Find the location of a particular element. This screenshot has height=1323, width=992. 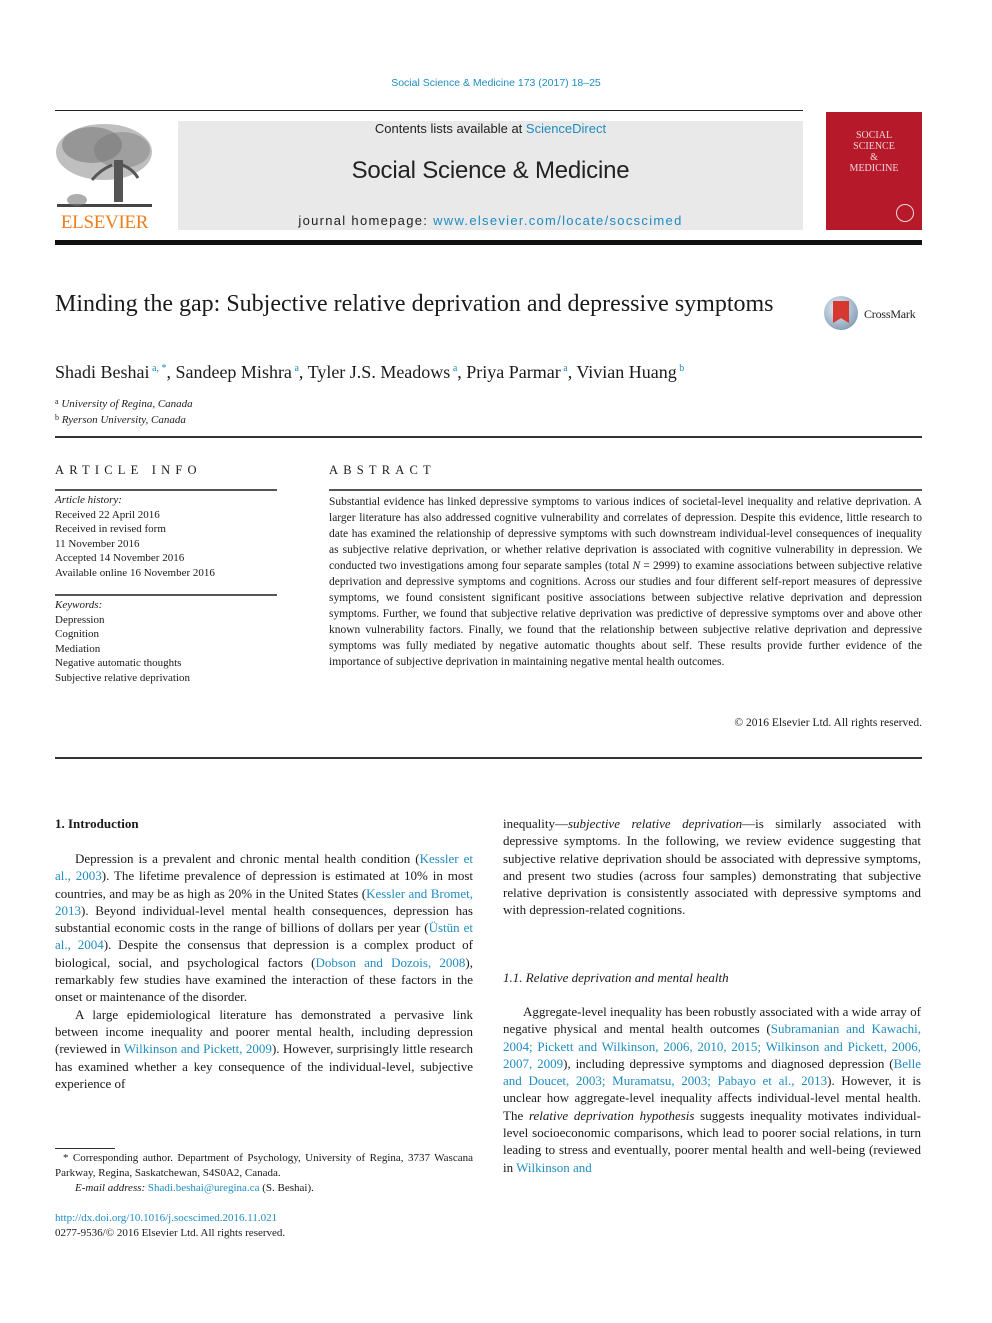

article-history-label: Article history: is located at coordinates (88, 500).